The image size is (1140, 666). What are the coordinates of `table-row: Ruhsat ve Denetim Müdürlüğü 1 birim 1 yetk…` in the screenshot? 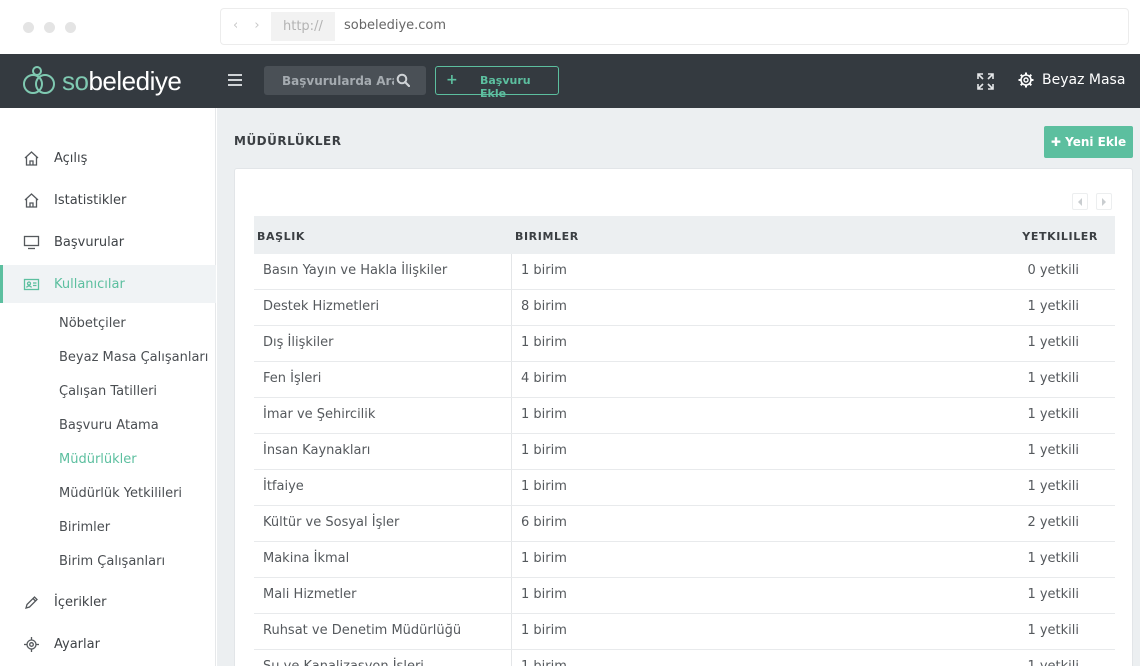 It's located at (684, 632).